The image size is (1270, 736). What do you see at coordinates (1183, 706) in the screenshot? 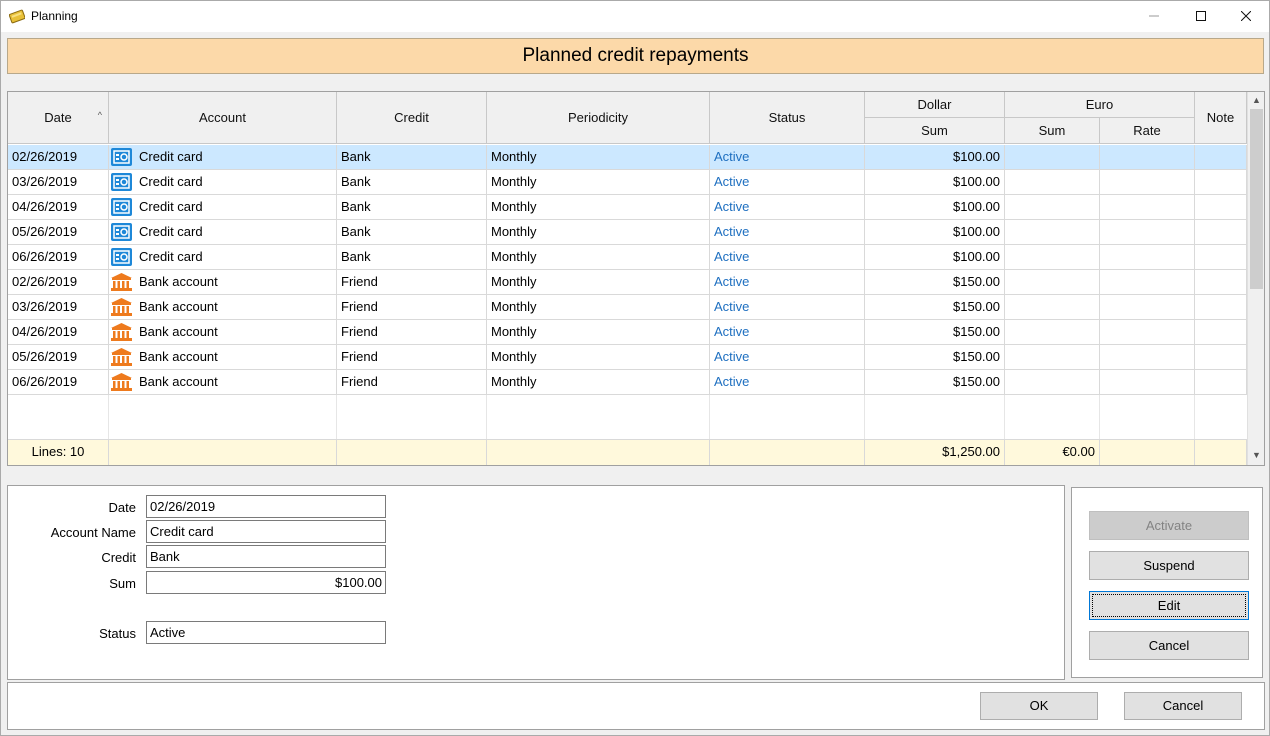
I see `cancel-button: Cancel` at bounding box center [1183, 706].